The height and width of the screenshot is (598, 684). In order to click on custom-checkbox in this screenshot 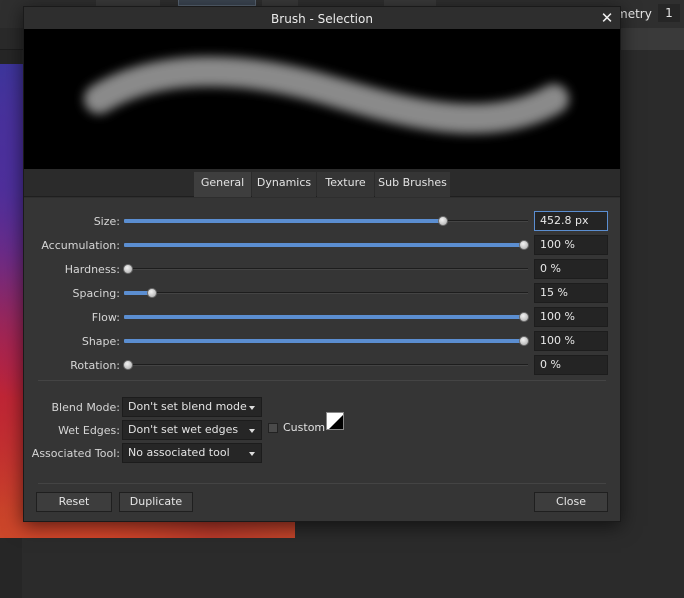, I will do `click(273, 428)`.